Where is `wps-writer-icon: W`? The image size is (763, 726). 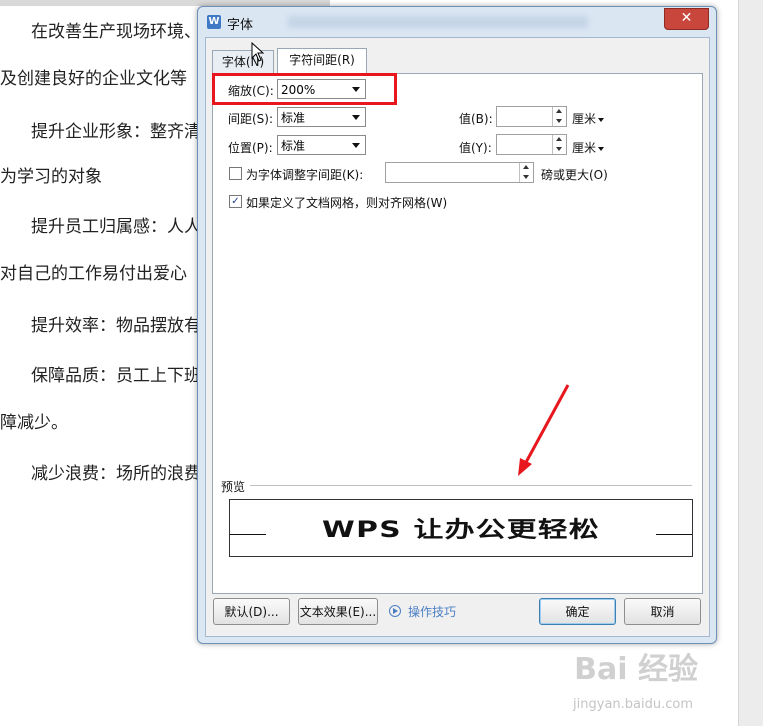
wps-writer-icon: W is located at coordinates (214, 22).